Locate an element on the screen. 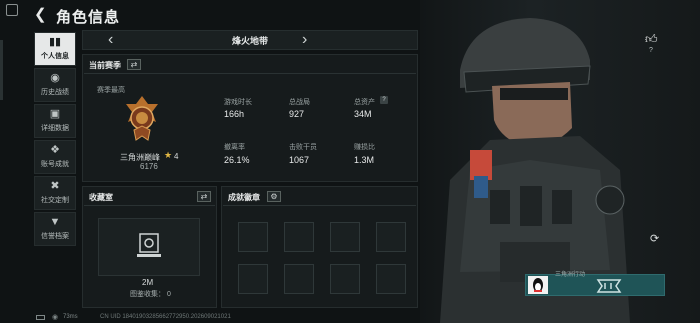  nav-item-reputation: ▼ 信誉档案 is located at coordinates (55, 229).